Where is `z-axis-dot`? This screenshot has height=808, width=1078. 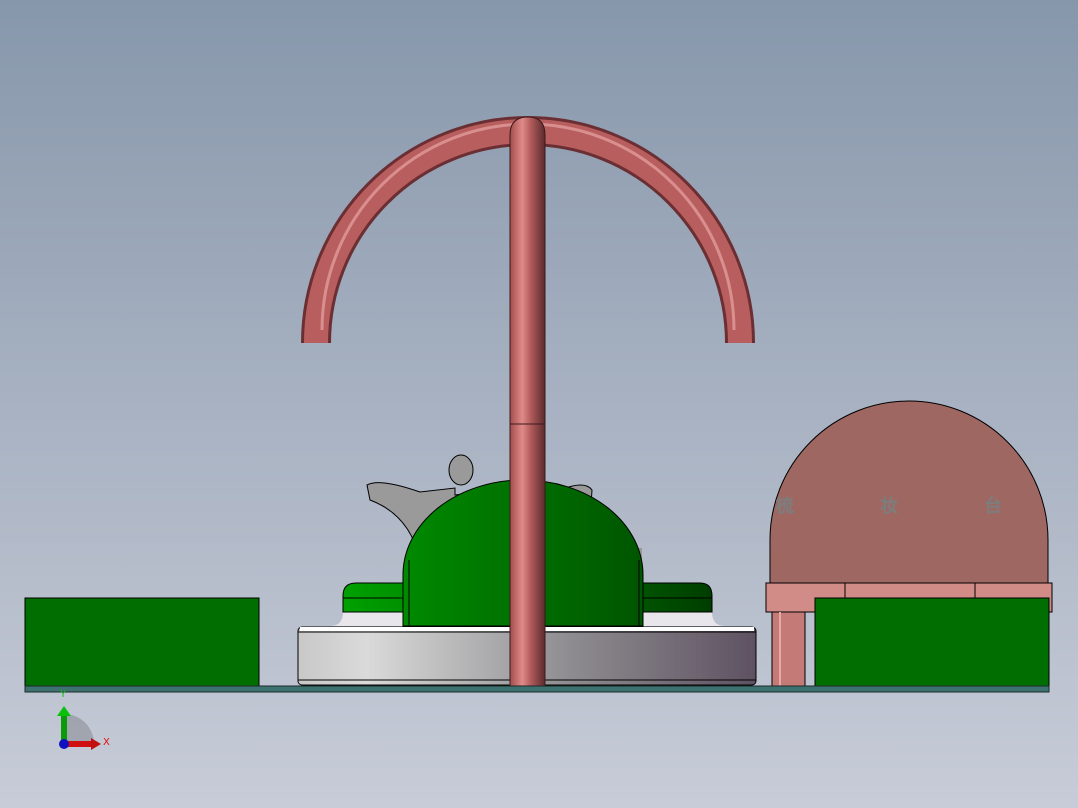 z-axis-dot is located at coordinates (64, 744).